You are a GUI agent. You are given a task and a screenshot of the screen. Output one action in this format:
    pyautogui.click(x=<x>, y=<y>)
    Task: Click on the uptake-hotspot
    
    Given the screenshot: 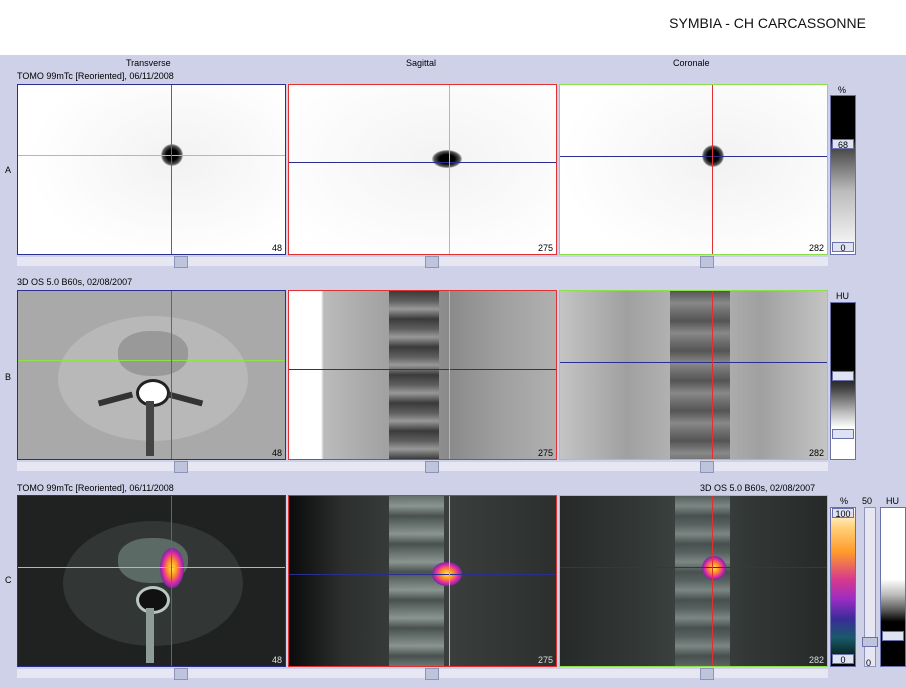 What is the action you would take?
    pyautogui.click(x=447, y=159)
    